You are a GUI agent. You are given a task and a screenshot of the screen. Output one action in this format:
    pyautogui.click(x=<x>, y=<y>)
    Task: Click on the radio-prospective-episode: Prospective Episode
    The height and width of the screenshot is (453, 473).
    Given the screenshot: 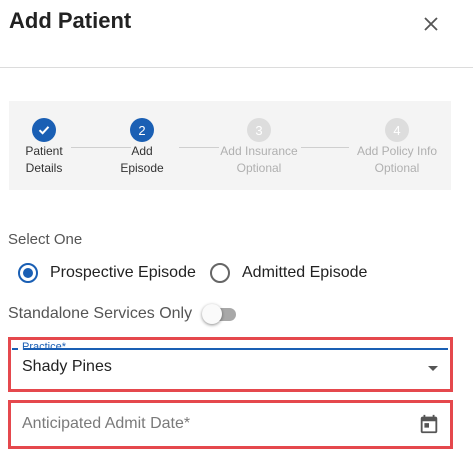 What is the action you would take?
    pyautogui.click(x=107, y=273)
    